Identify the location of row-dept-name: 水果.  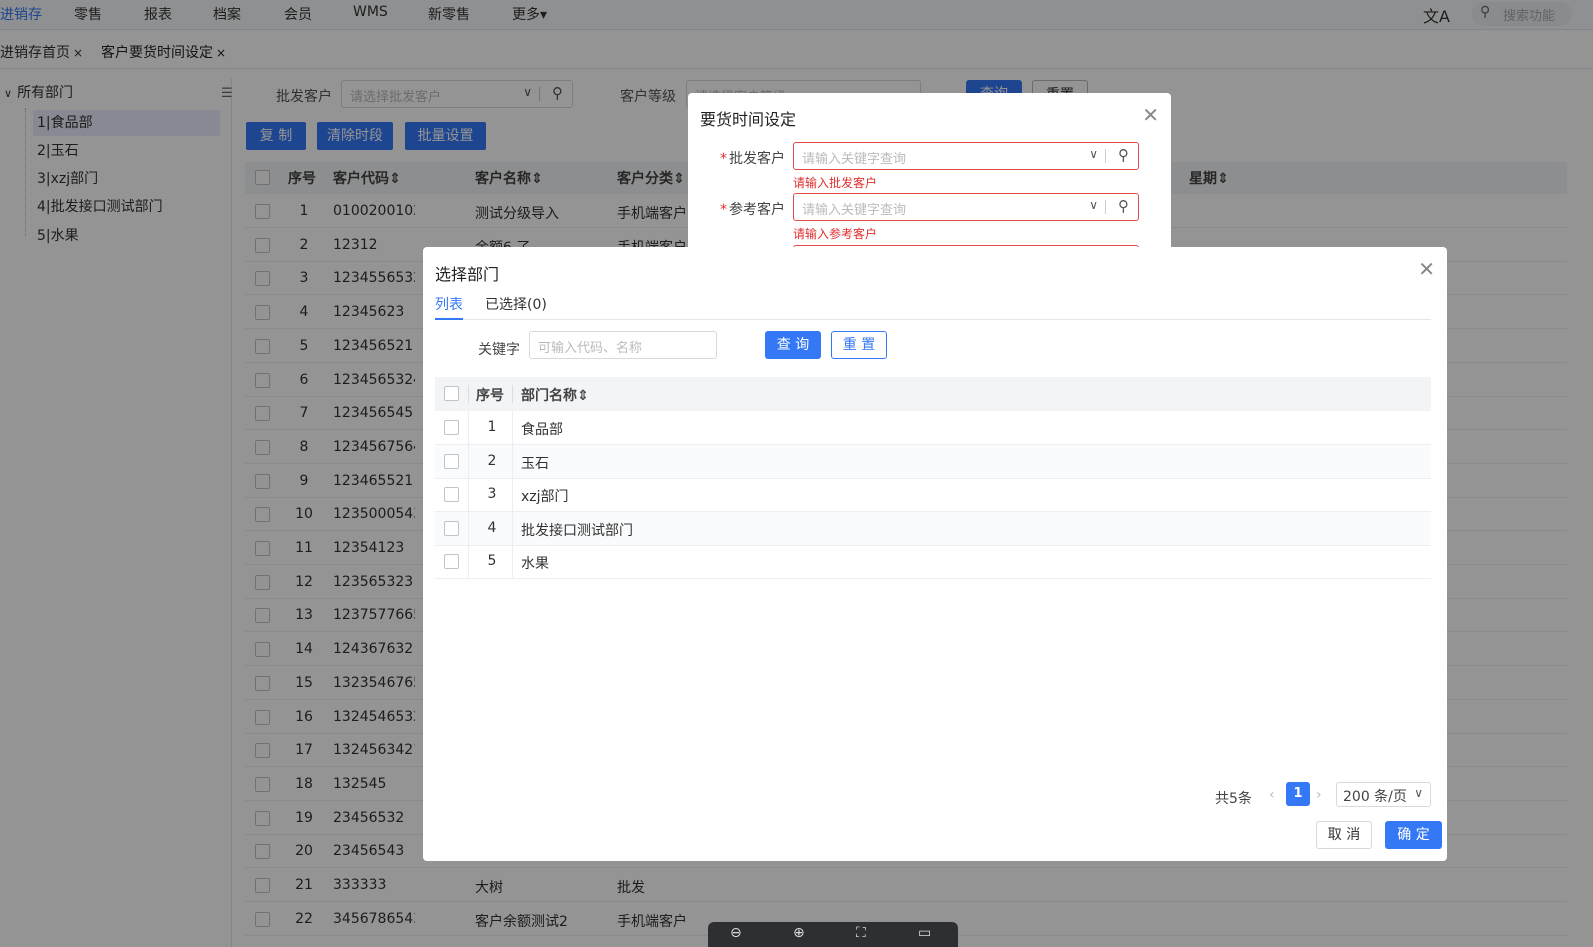
(535, 564).